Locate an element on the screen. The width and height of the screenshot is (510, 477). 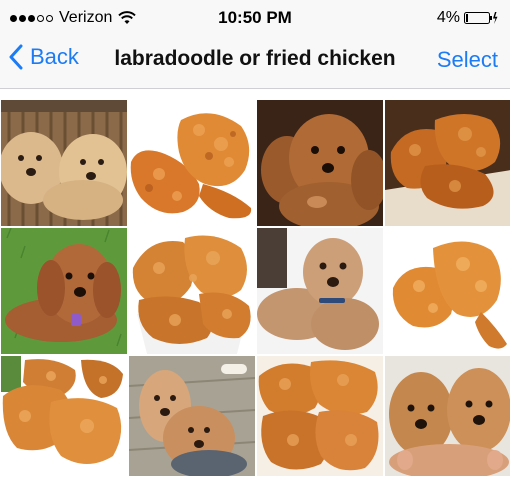
back-button: Back is located at coordinates (43, 57).